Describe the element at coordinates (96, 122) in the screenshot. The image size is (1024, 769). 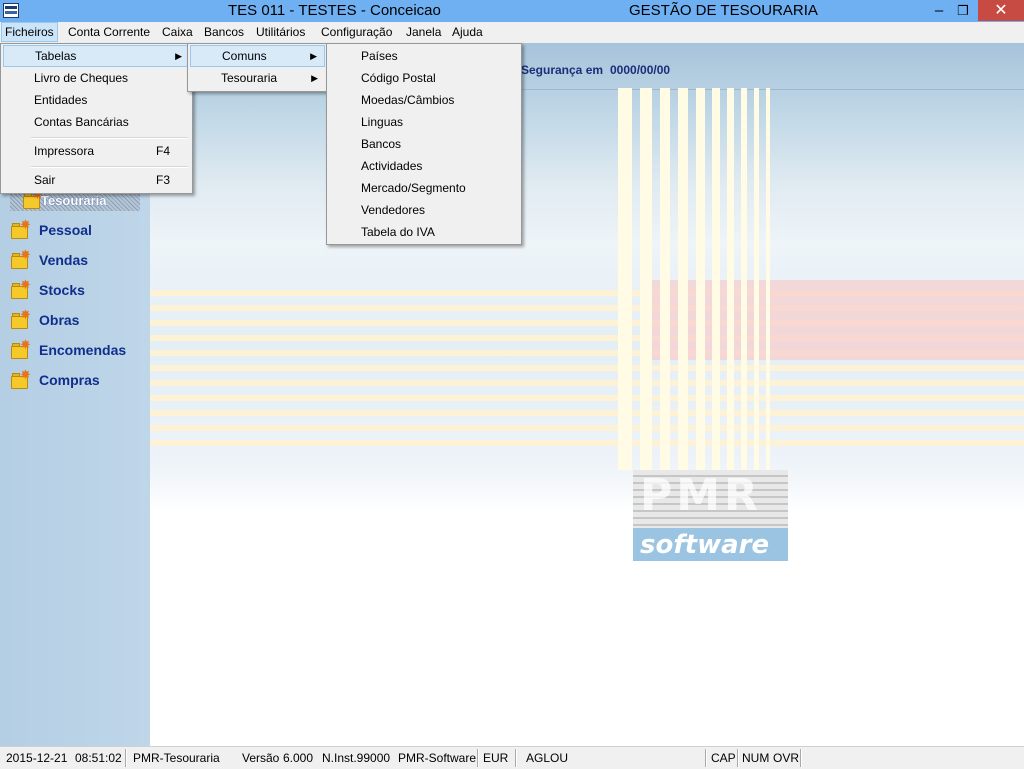
I see `menu-item-contas-bancarias: Contas Bancárias` at that location.